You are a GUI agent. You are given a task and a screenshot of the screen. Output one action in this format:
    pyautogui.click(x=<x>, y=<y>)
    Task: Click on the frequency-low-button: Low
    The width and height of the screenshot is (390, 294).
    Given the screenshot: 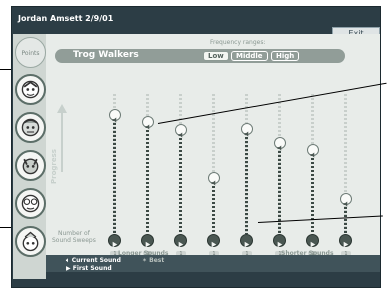 What is the action you would take?
    pyautogui.click(x=216, y=56)
    